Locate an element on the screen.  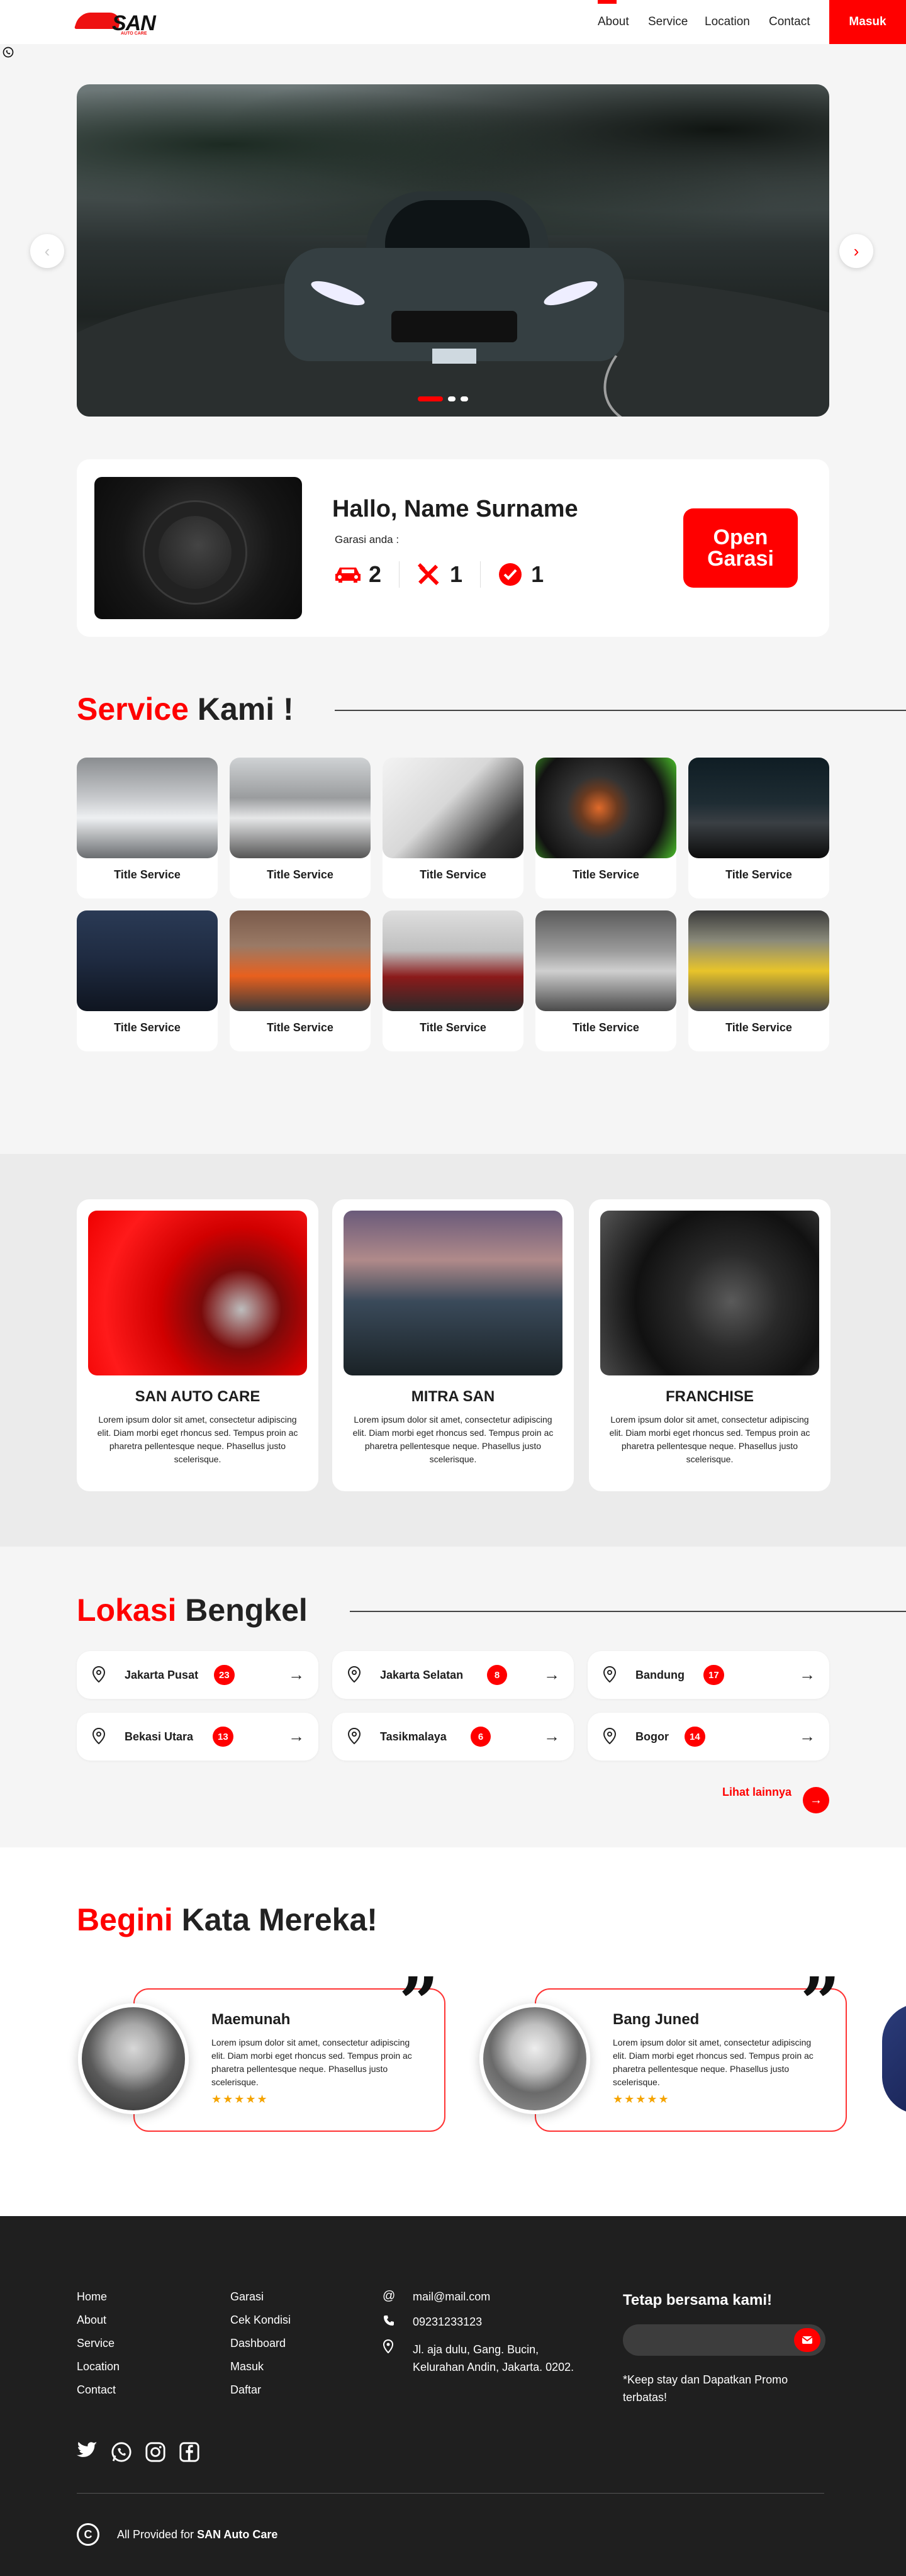
locations-heading-red: Lokasi is located at coordinates (127, 1610).